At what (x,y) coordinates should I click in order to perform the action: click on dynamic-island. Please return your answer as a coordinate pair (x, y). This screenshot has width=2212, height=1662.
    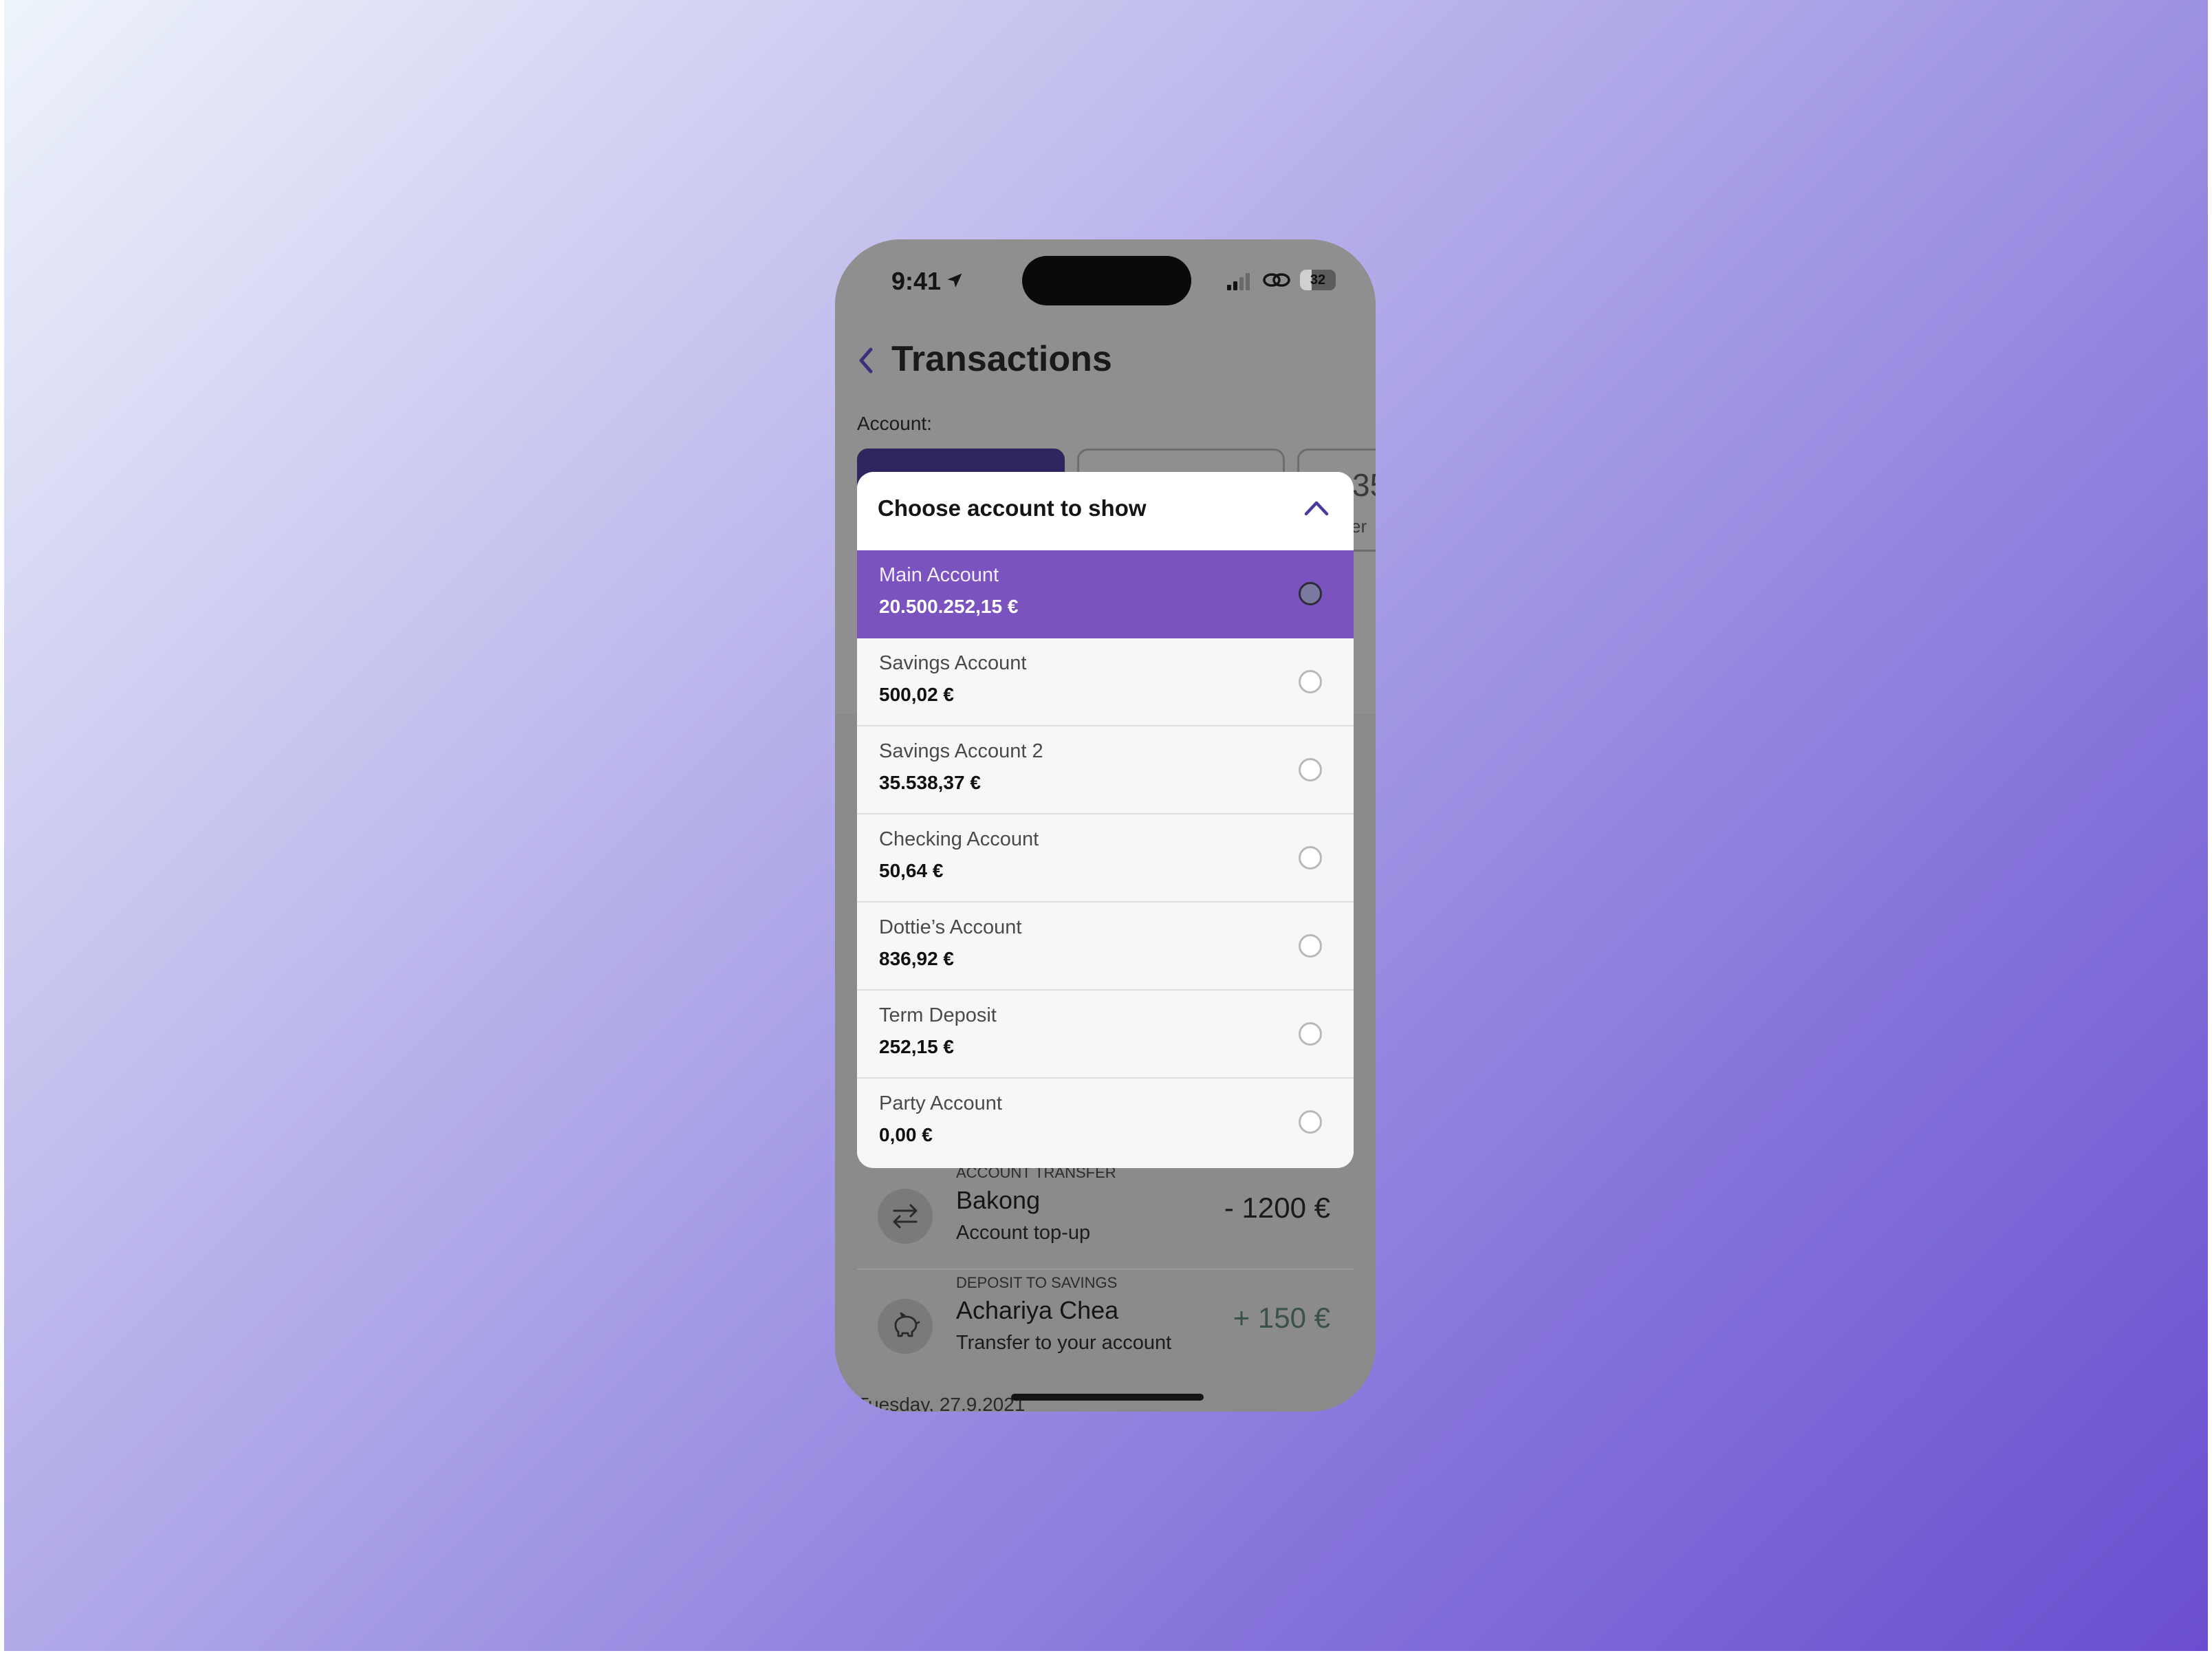
    Looking at the image, I should click on (1106, 280).